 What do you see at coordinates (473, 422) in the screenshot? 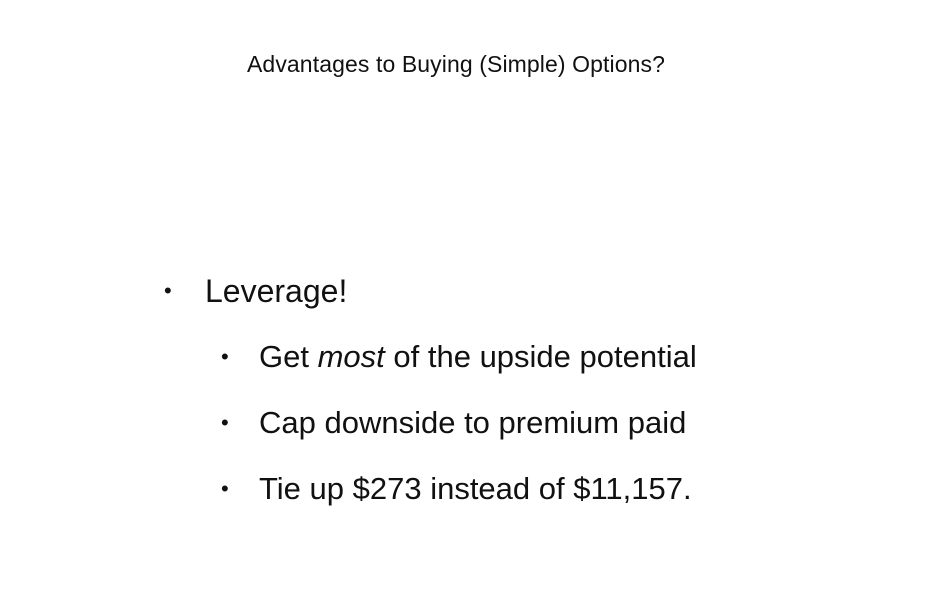
I see `sub-bullet-text: Cap downside to premium paid` at bounding box center [473, 422].